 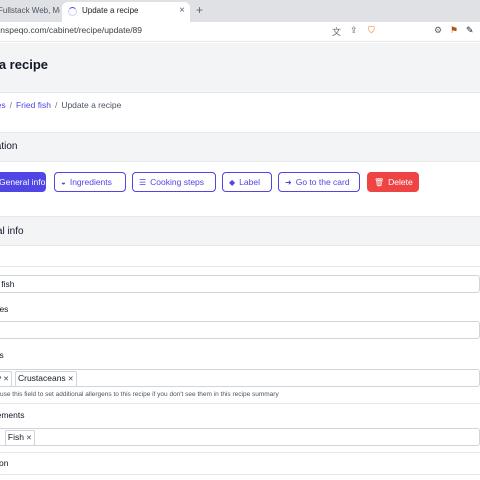 What do you see at coordinates (177, 182) in the screenshot?
I see `cooking-steps-label: Cooking steps` at bounding box center [177, 182].